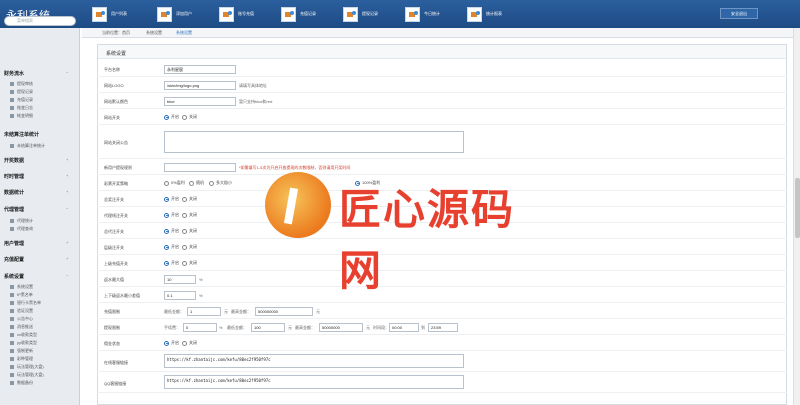 The image size is (800, 405). What do you see at coordinates (14, 160) in the screenshot?
I see `sidebar-section-lottery-data: 开奖数据` at bounding box center [14, 160].